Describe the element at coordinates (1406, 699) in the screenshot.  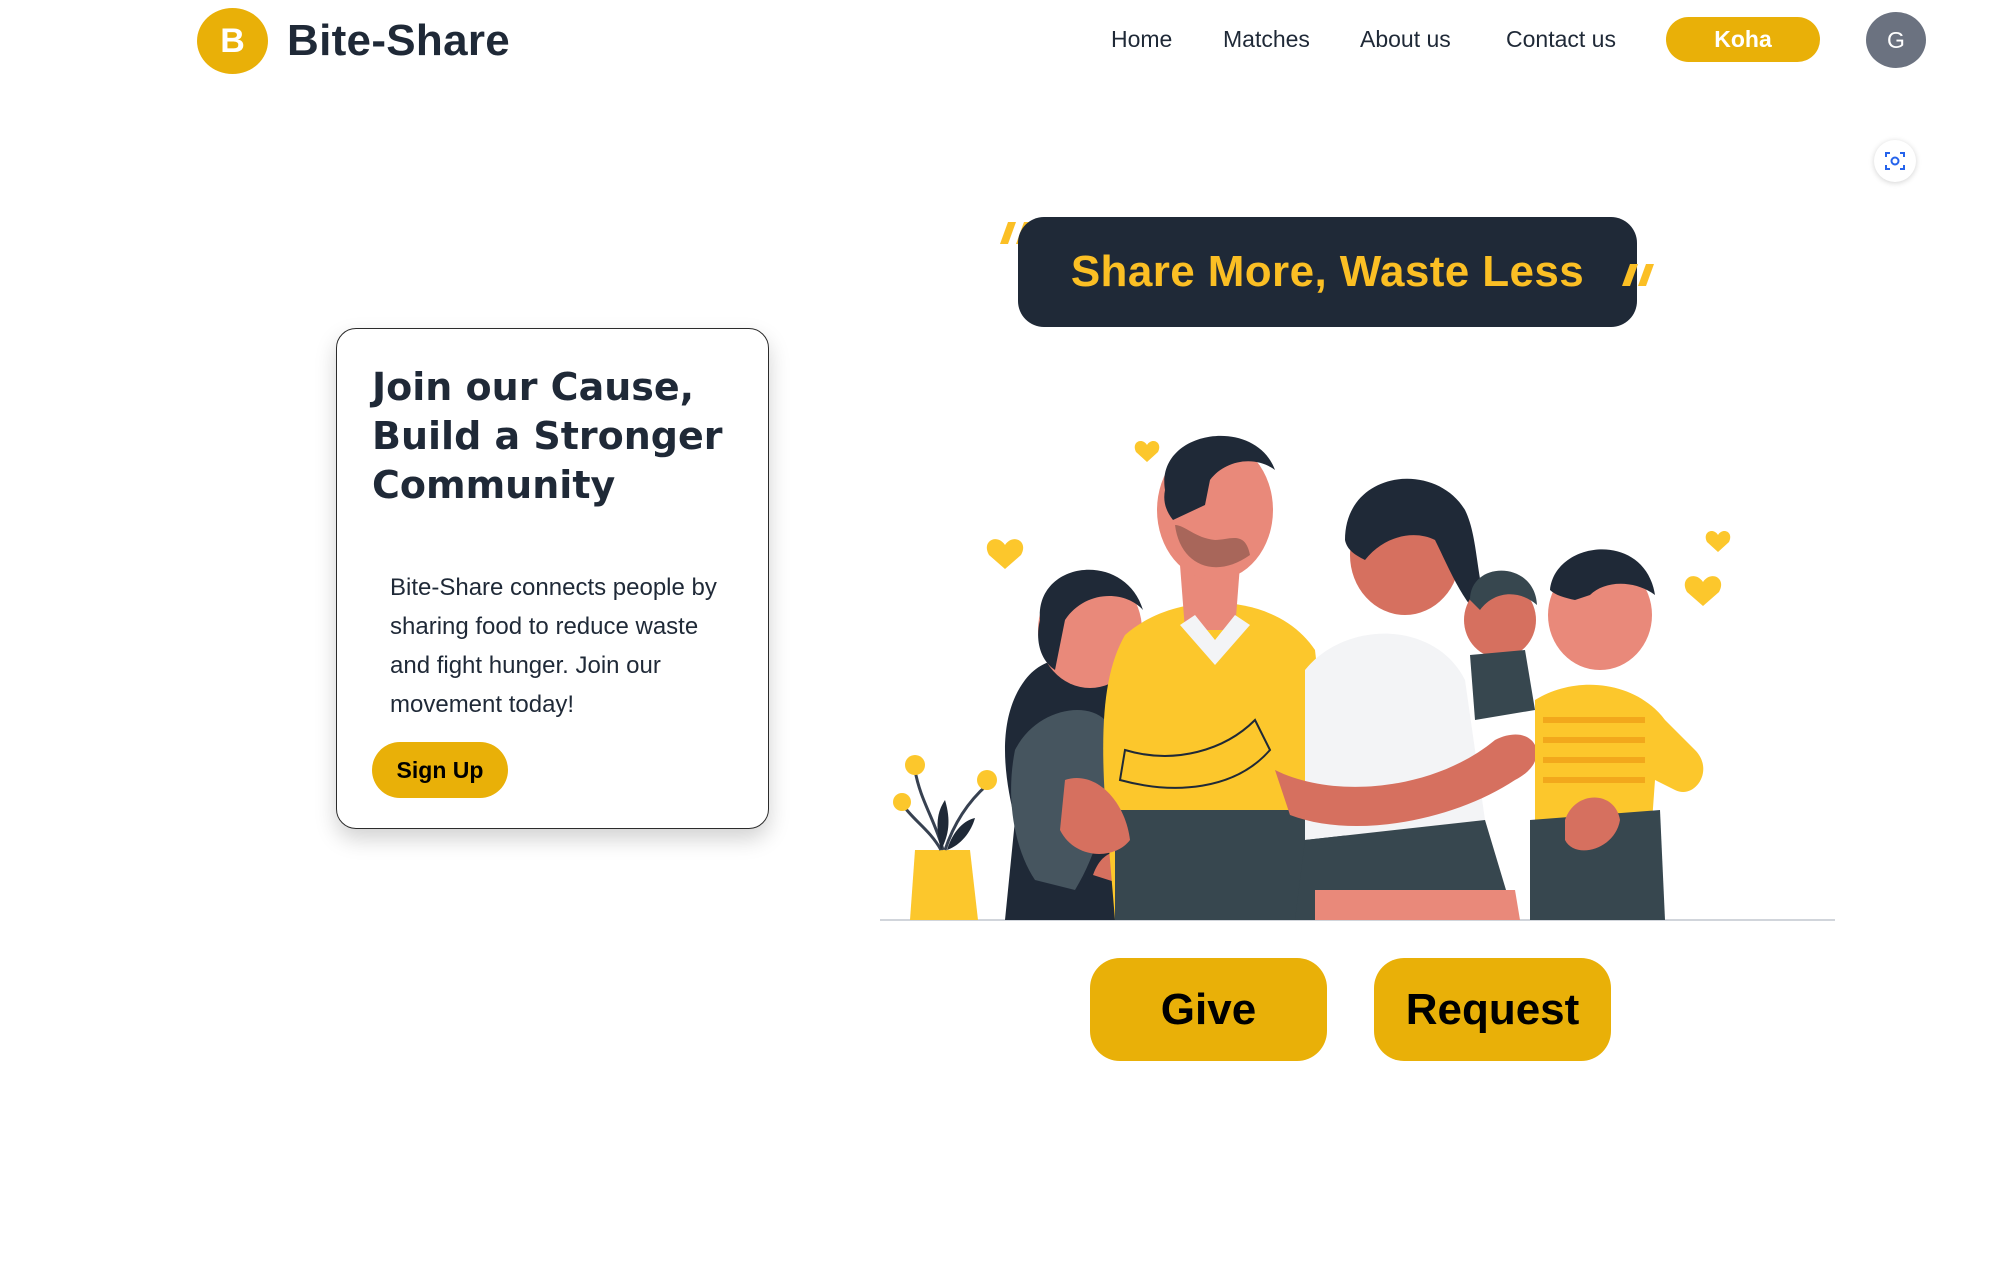
I see `mother-figure` at that location.